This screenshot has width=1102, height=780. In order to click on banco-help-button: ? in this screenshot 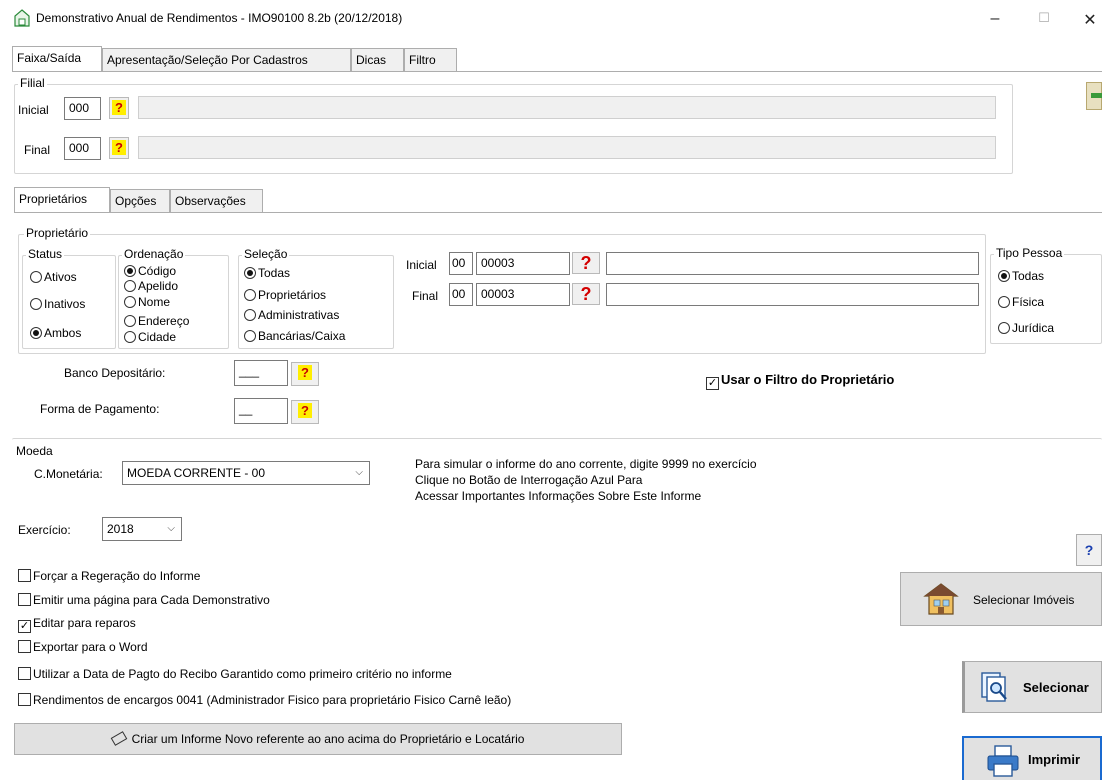, I will do `click(305, 374)`.